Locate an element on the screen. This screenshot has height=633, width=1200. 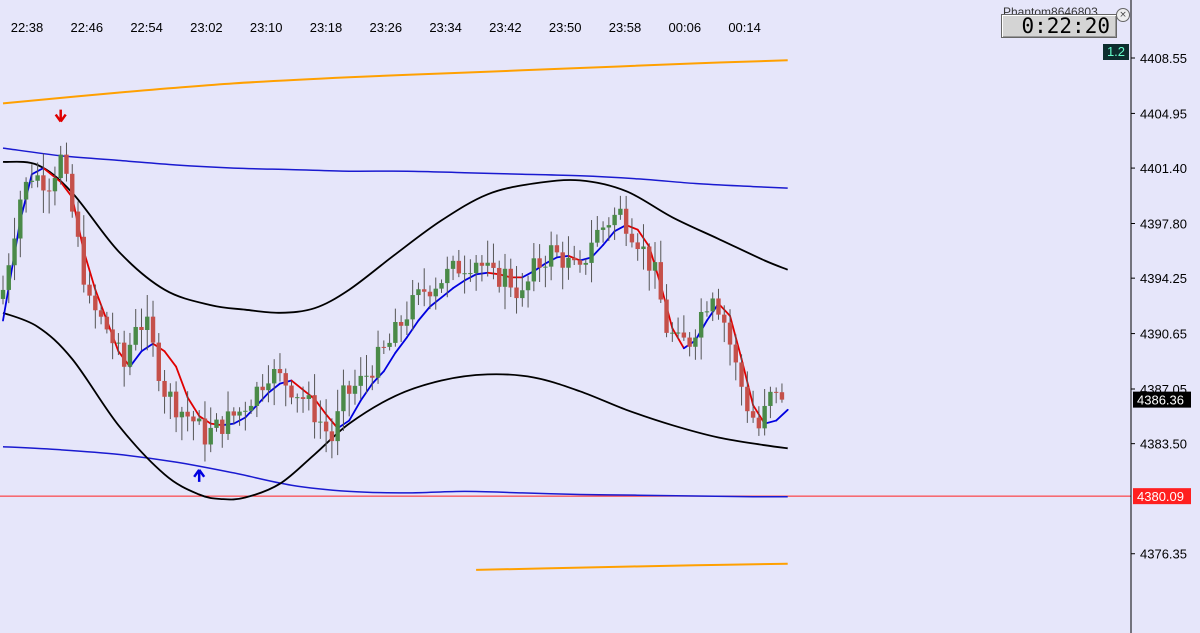
price-tick-label: 4408.55 is located at coordinates (1163, 58).